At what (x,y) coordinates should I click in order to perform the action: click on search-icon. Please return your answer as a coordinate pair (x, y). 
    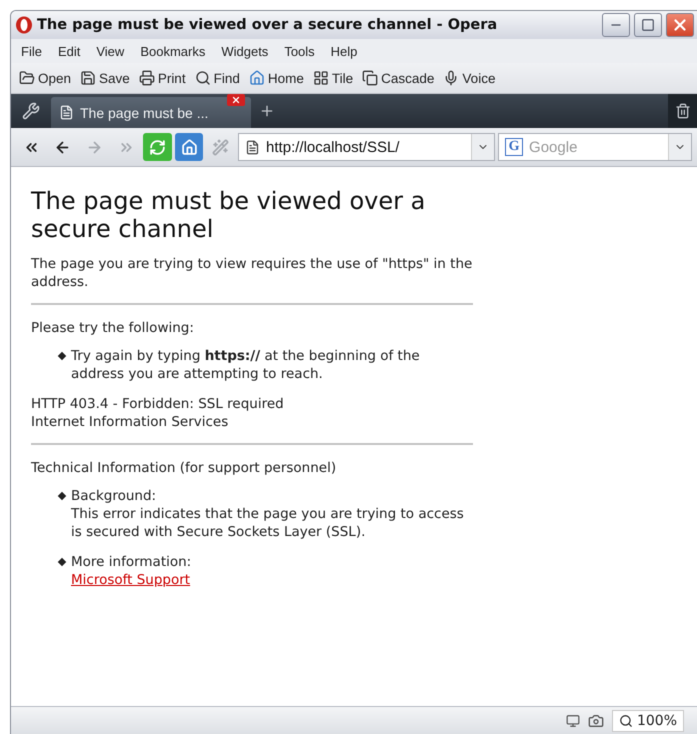
    Looking at the image, I should click on (625, 721).